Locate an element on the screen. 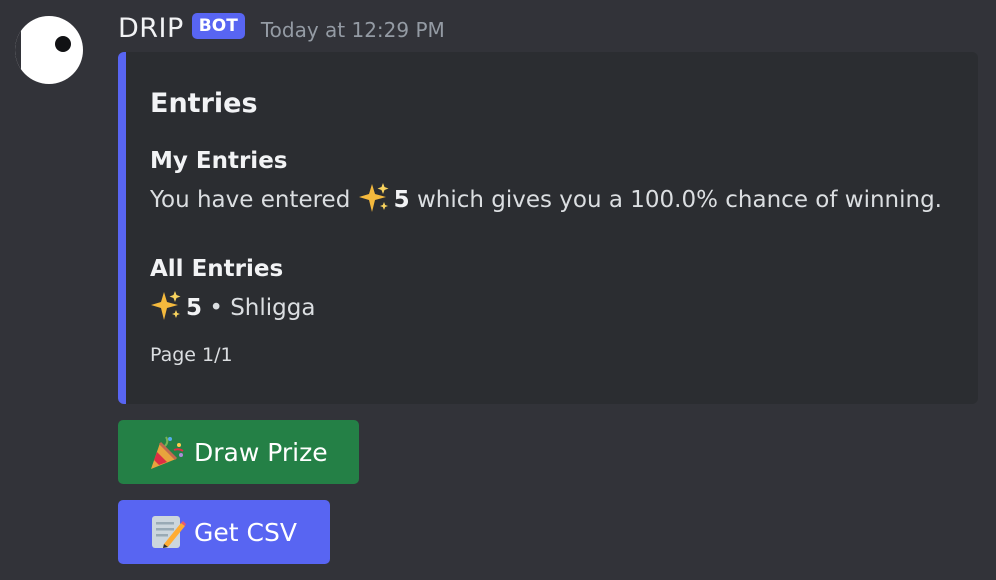 The width and height of the screenshot is (996, 580). bot-avatar is located at coordinates (49, 50).